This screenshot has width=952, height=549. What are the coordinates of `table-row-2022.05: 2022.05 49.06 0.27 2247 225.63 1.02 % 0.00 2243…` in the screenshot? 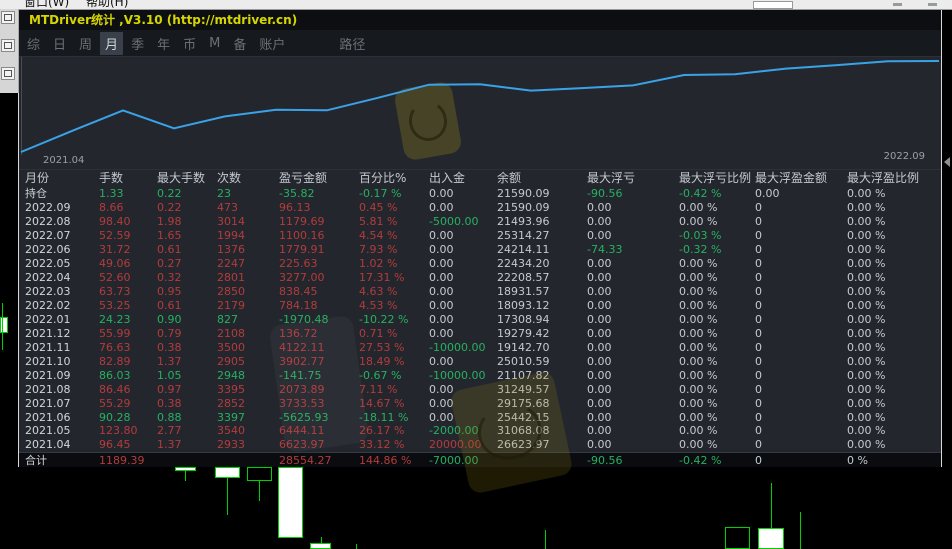 It's located at (480, 264).